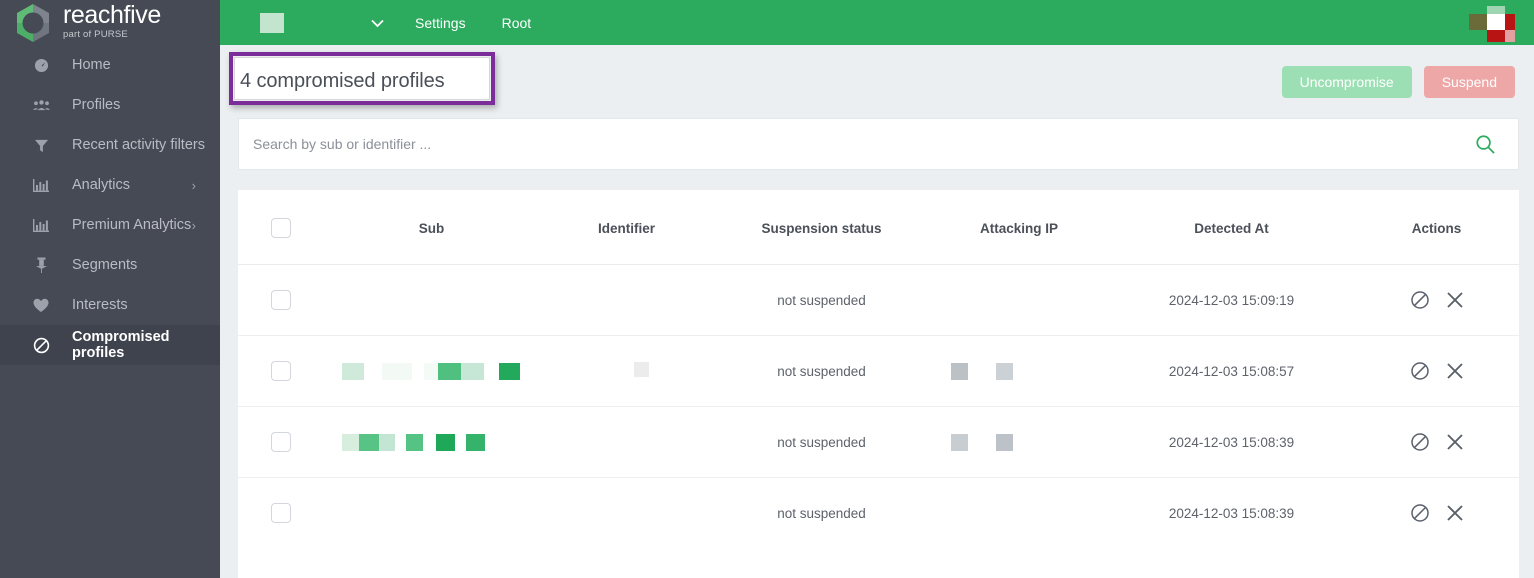  What do you see at coordinates (1469, 81) in the screenshot?
I see `suspend-button: Suspend` at bounding box center [1469, 81].